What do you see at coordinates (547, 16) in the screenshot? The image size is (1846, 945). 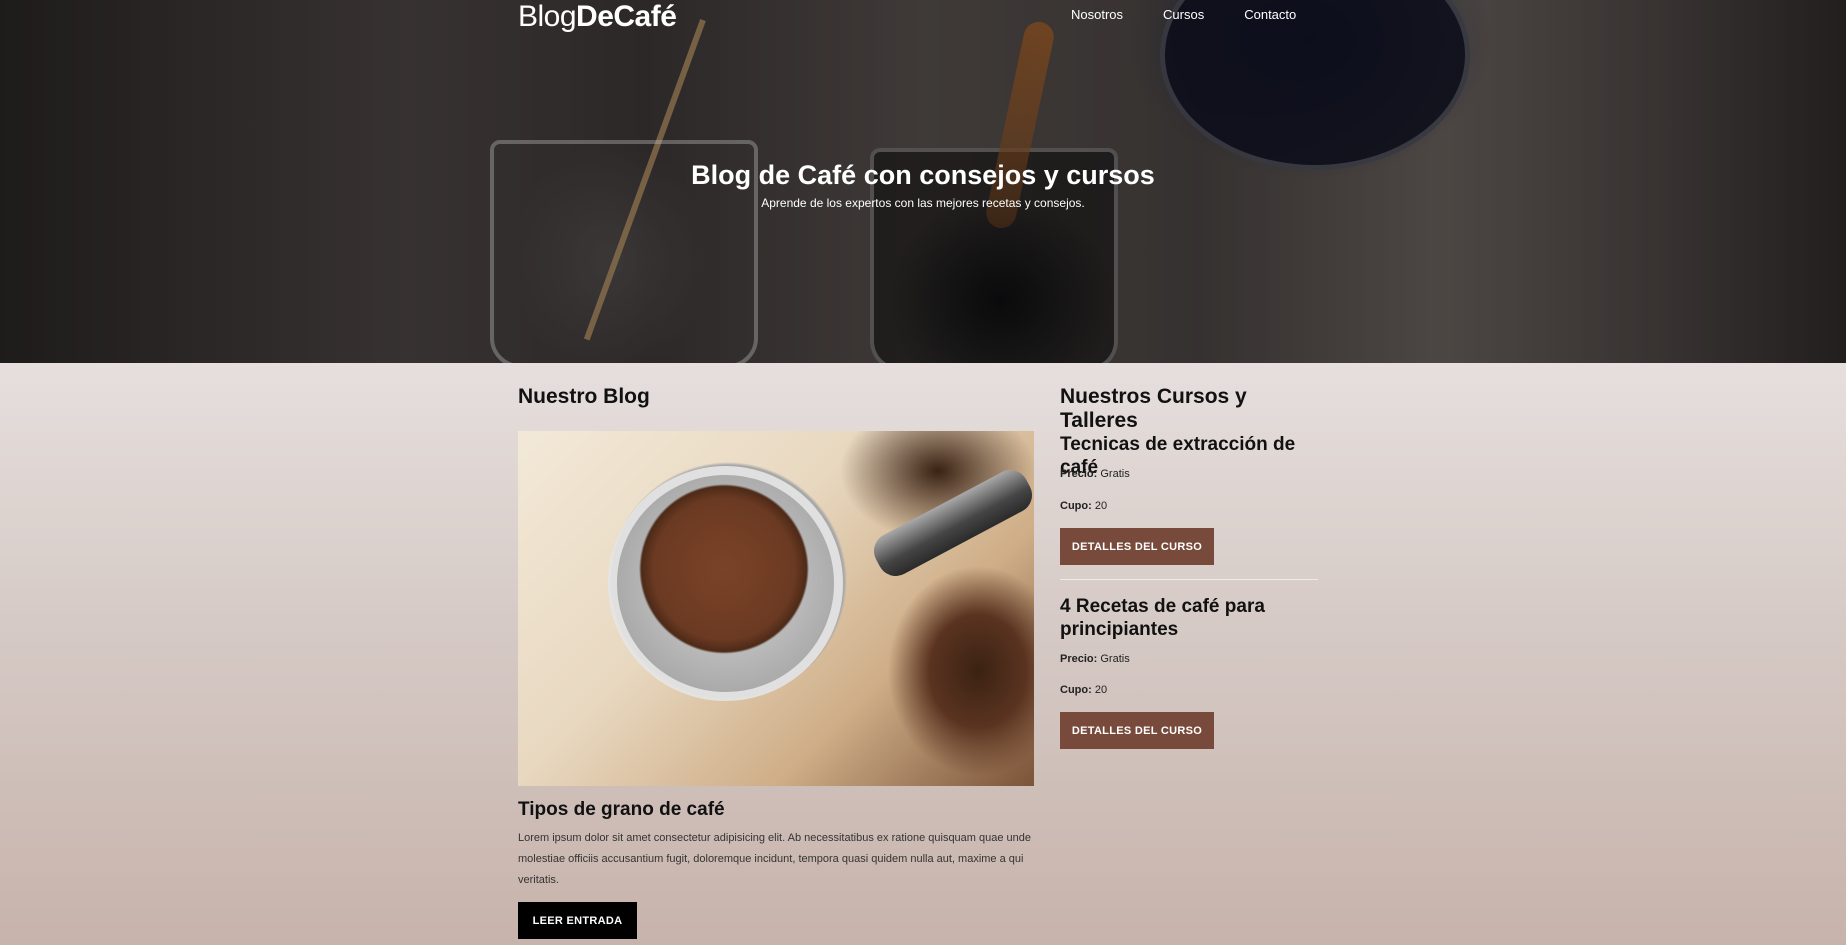 I see `logo-light-text: Blog` at bounding box center [547, 16].